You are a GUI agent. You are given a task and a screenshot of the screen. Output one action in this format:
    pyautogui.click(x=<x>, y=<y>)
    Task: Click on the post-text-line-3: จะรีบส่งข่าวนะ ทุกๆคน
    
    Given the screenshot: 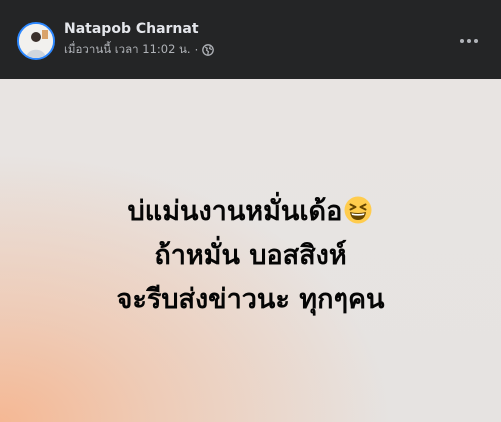 What is the action you would take?
    pyautogui.click(x=250, y=299)
    